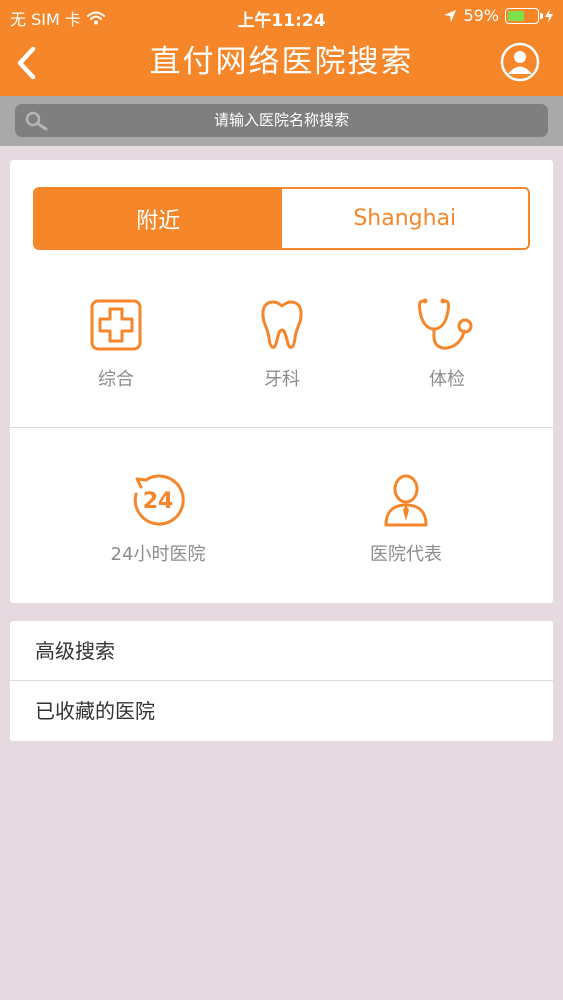 The height and width of the screenshot is (1000, 563). I want to click on segment-nearby: 附近, so click(158, 218).